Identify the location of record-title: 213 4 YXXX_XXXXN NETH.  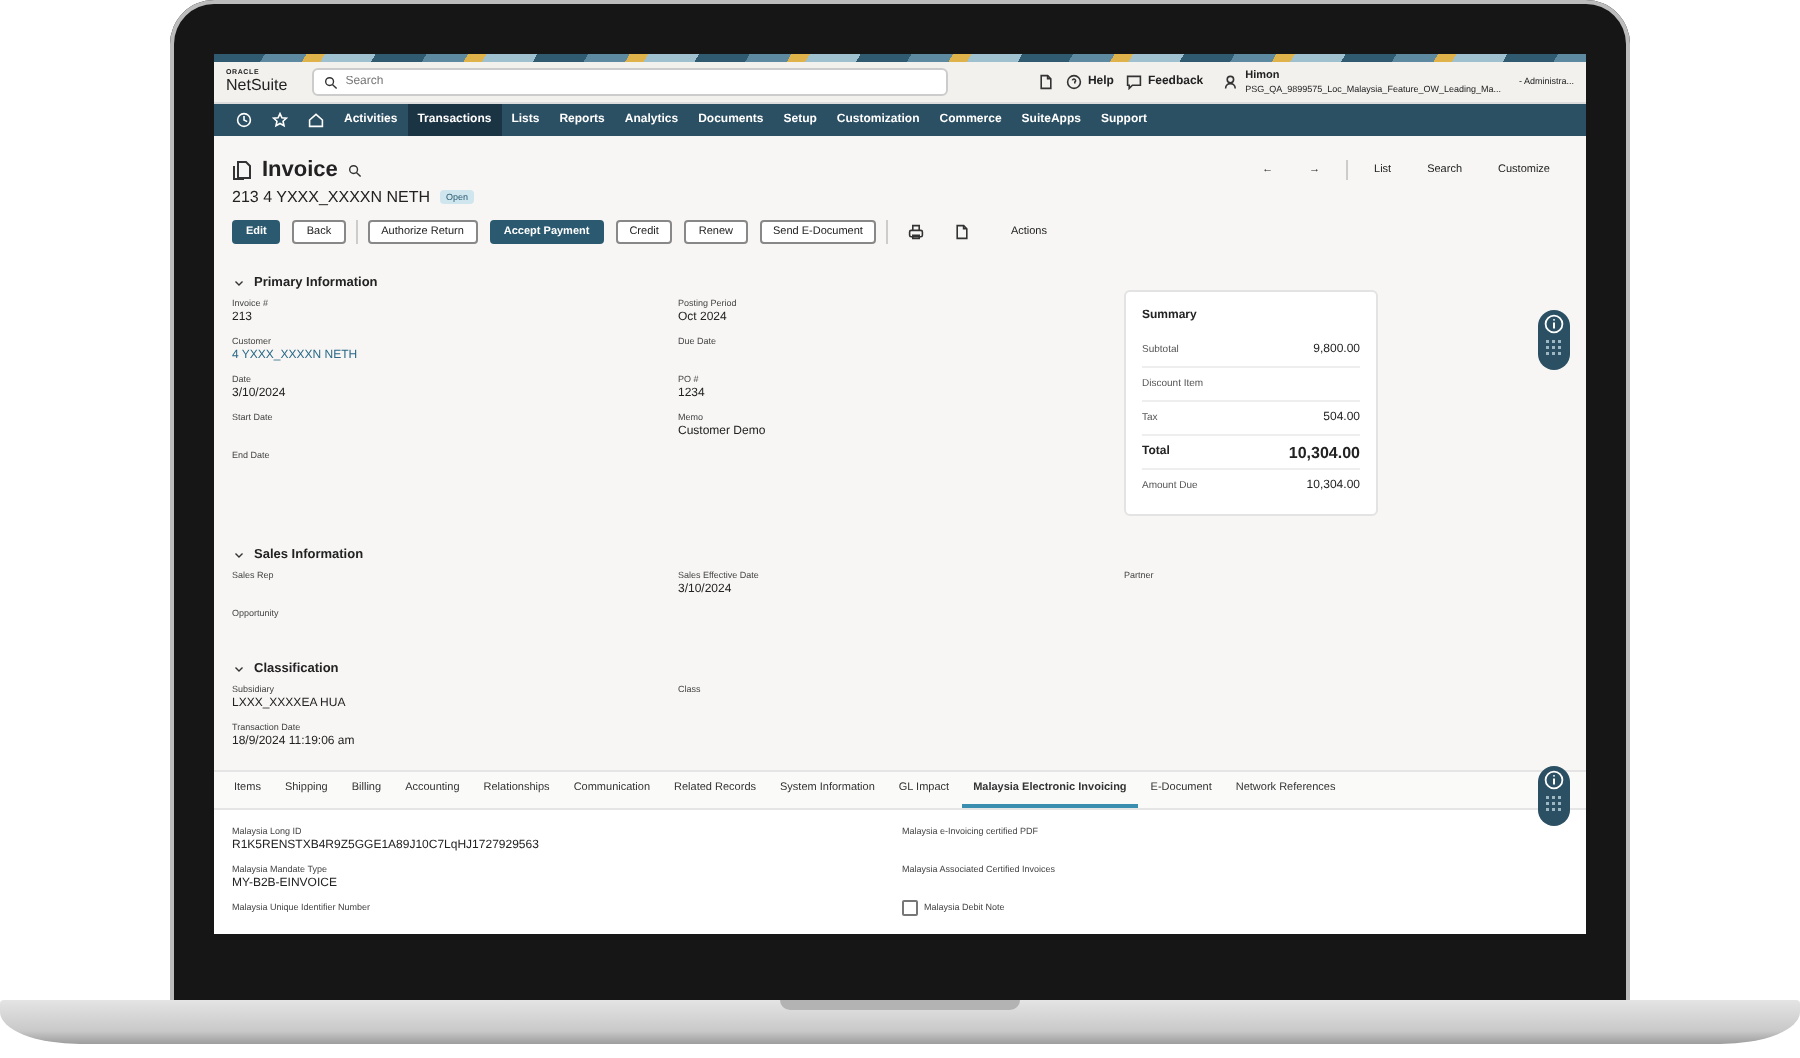
(331, 197).